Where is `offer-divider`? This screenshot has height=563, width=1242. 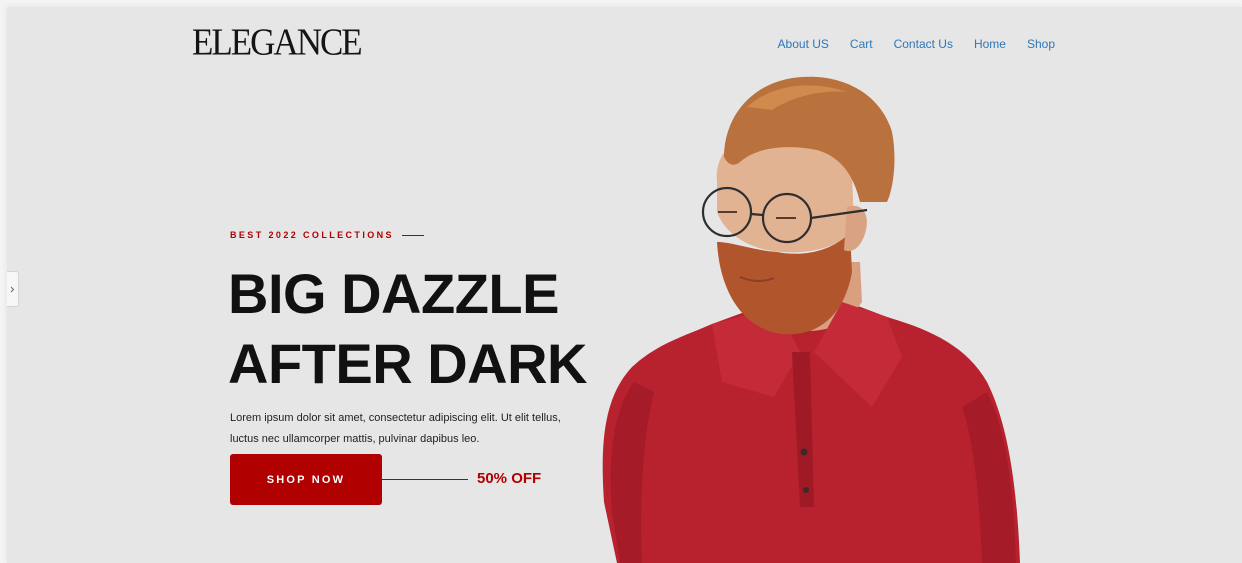 offer-divider is located at coordinates (425, 479).